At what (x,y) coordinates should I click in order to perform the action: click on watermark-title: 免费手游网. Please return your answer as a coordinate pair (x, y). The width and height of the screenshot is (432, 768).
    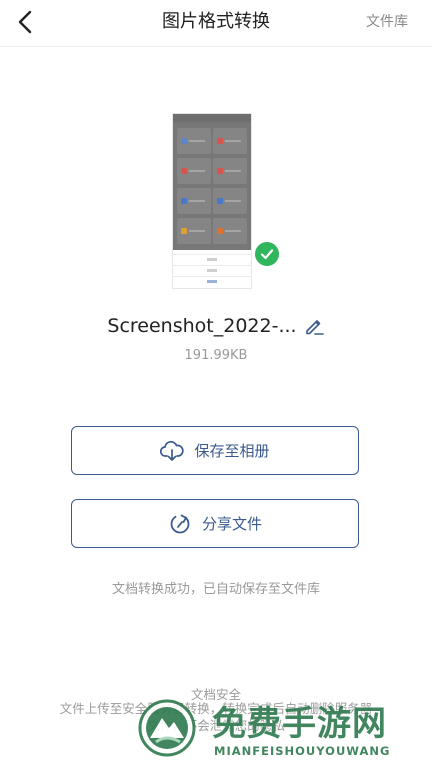
    Looking at the image, I should click on (299, 724).